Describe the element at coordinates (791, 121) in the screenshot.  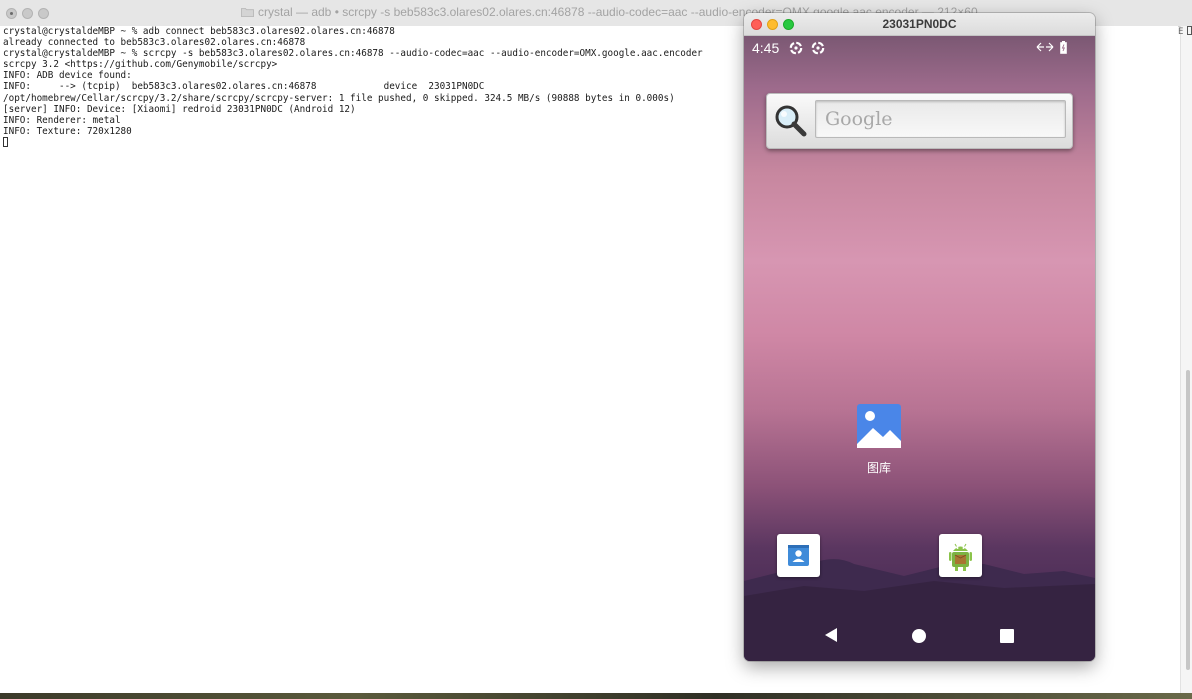
I see `magnifier-icon` at that location.